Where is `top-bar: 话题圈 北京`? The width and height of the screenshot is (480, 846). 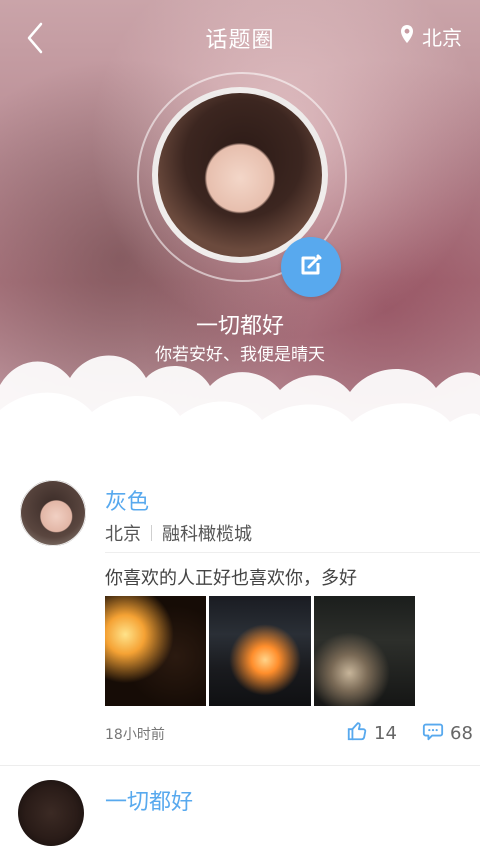 top-bar: 话题圈 北京 is located at coordinates (240, 40).